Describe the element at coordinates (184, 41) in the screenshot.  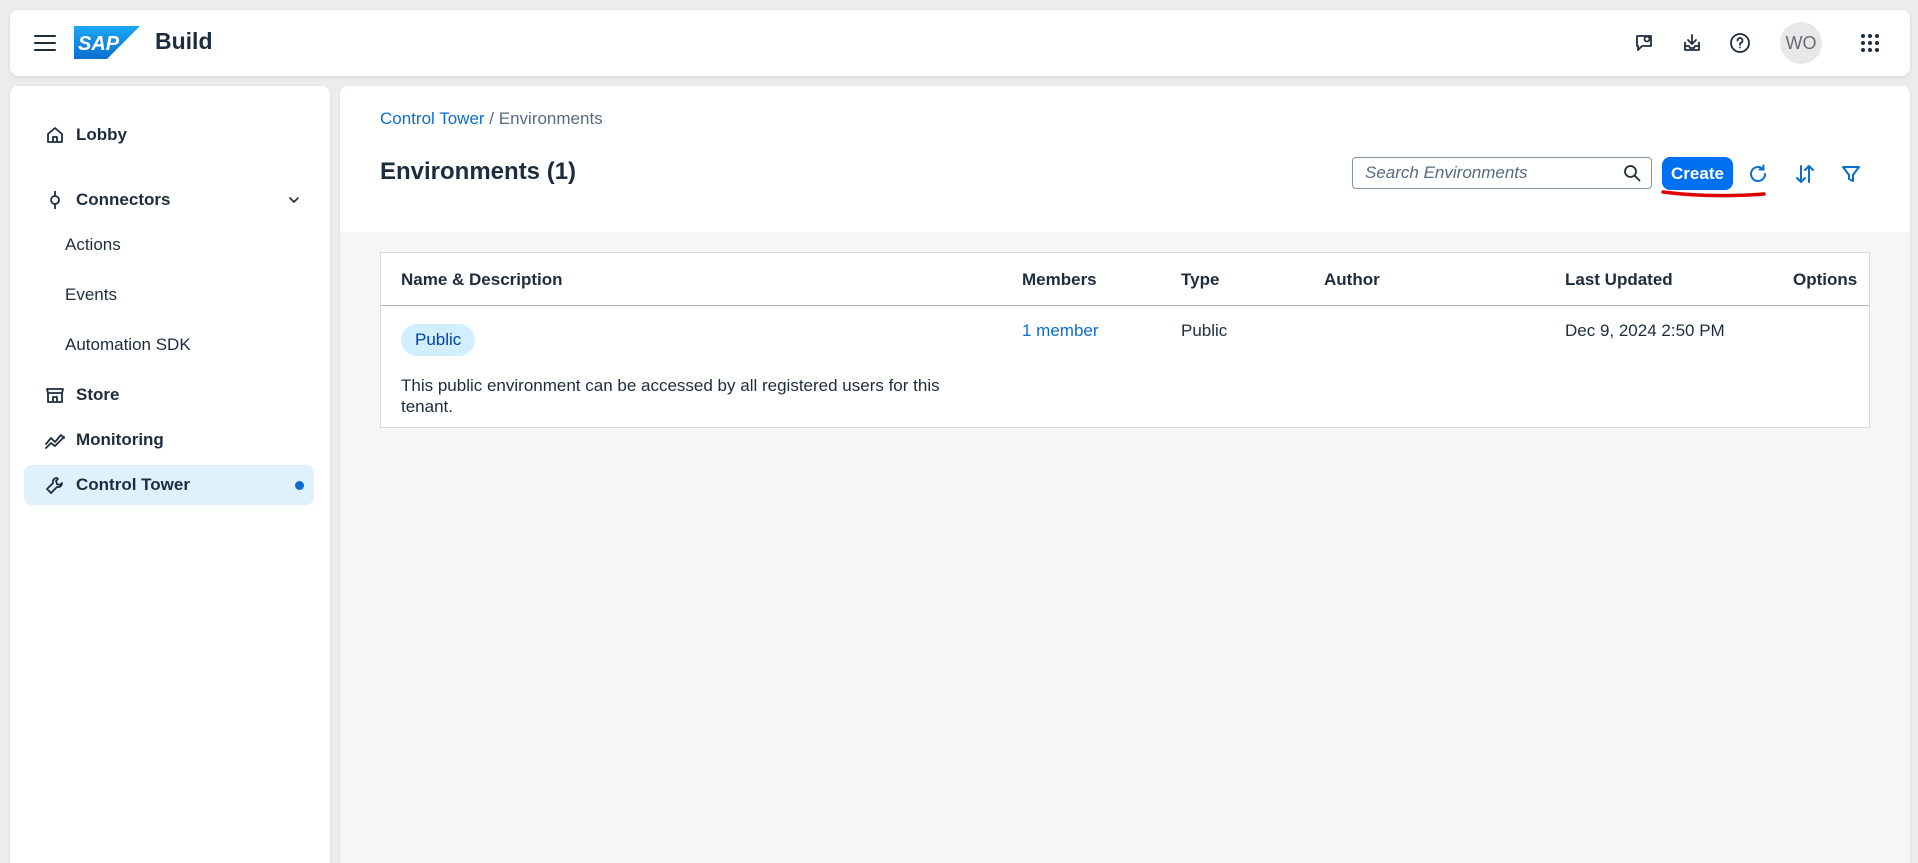
I see `product-name: Build` at that location.